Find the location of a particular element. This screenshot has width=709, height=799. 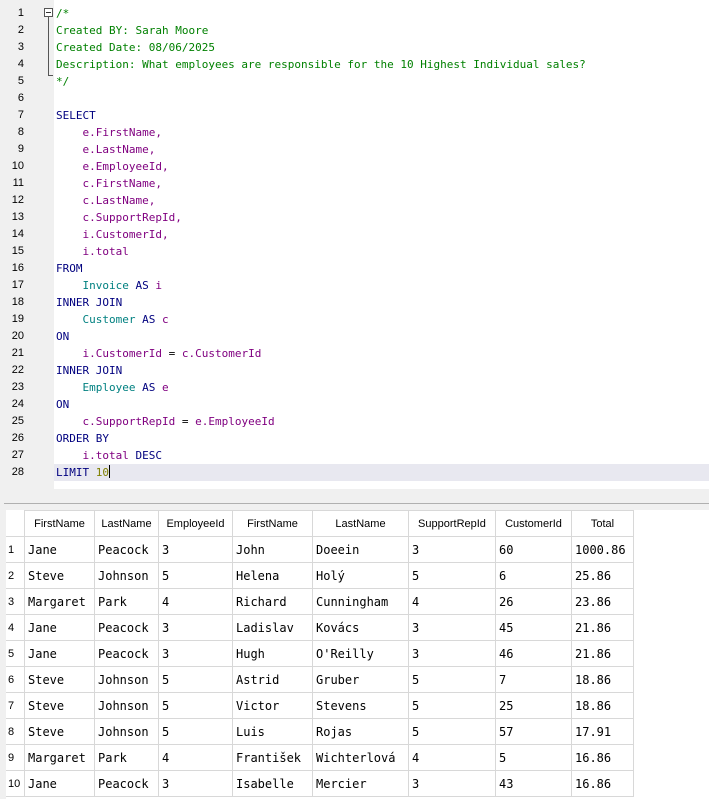

table-row: 2 Steve Johnson 5 Helena Holý 5 6 25.86 is located at coordinates (320, 575).